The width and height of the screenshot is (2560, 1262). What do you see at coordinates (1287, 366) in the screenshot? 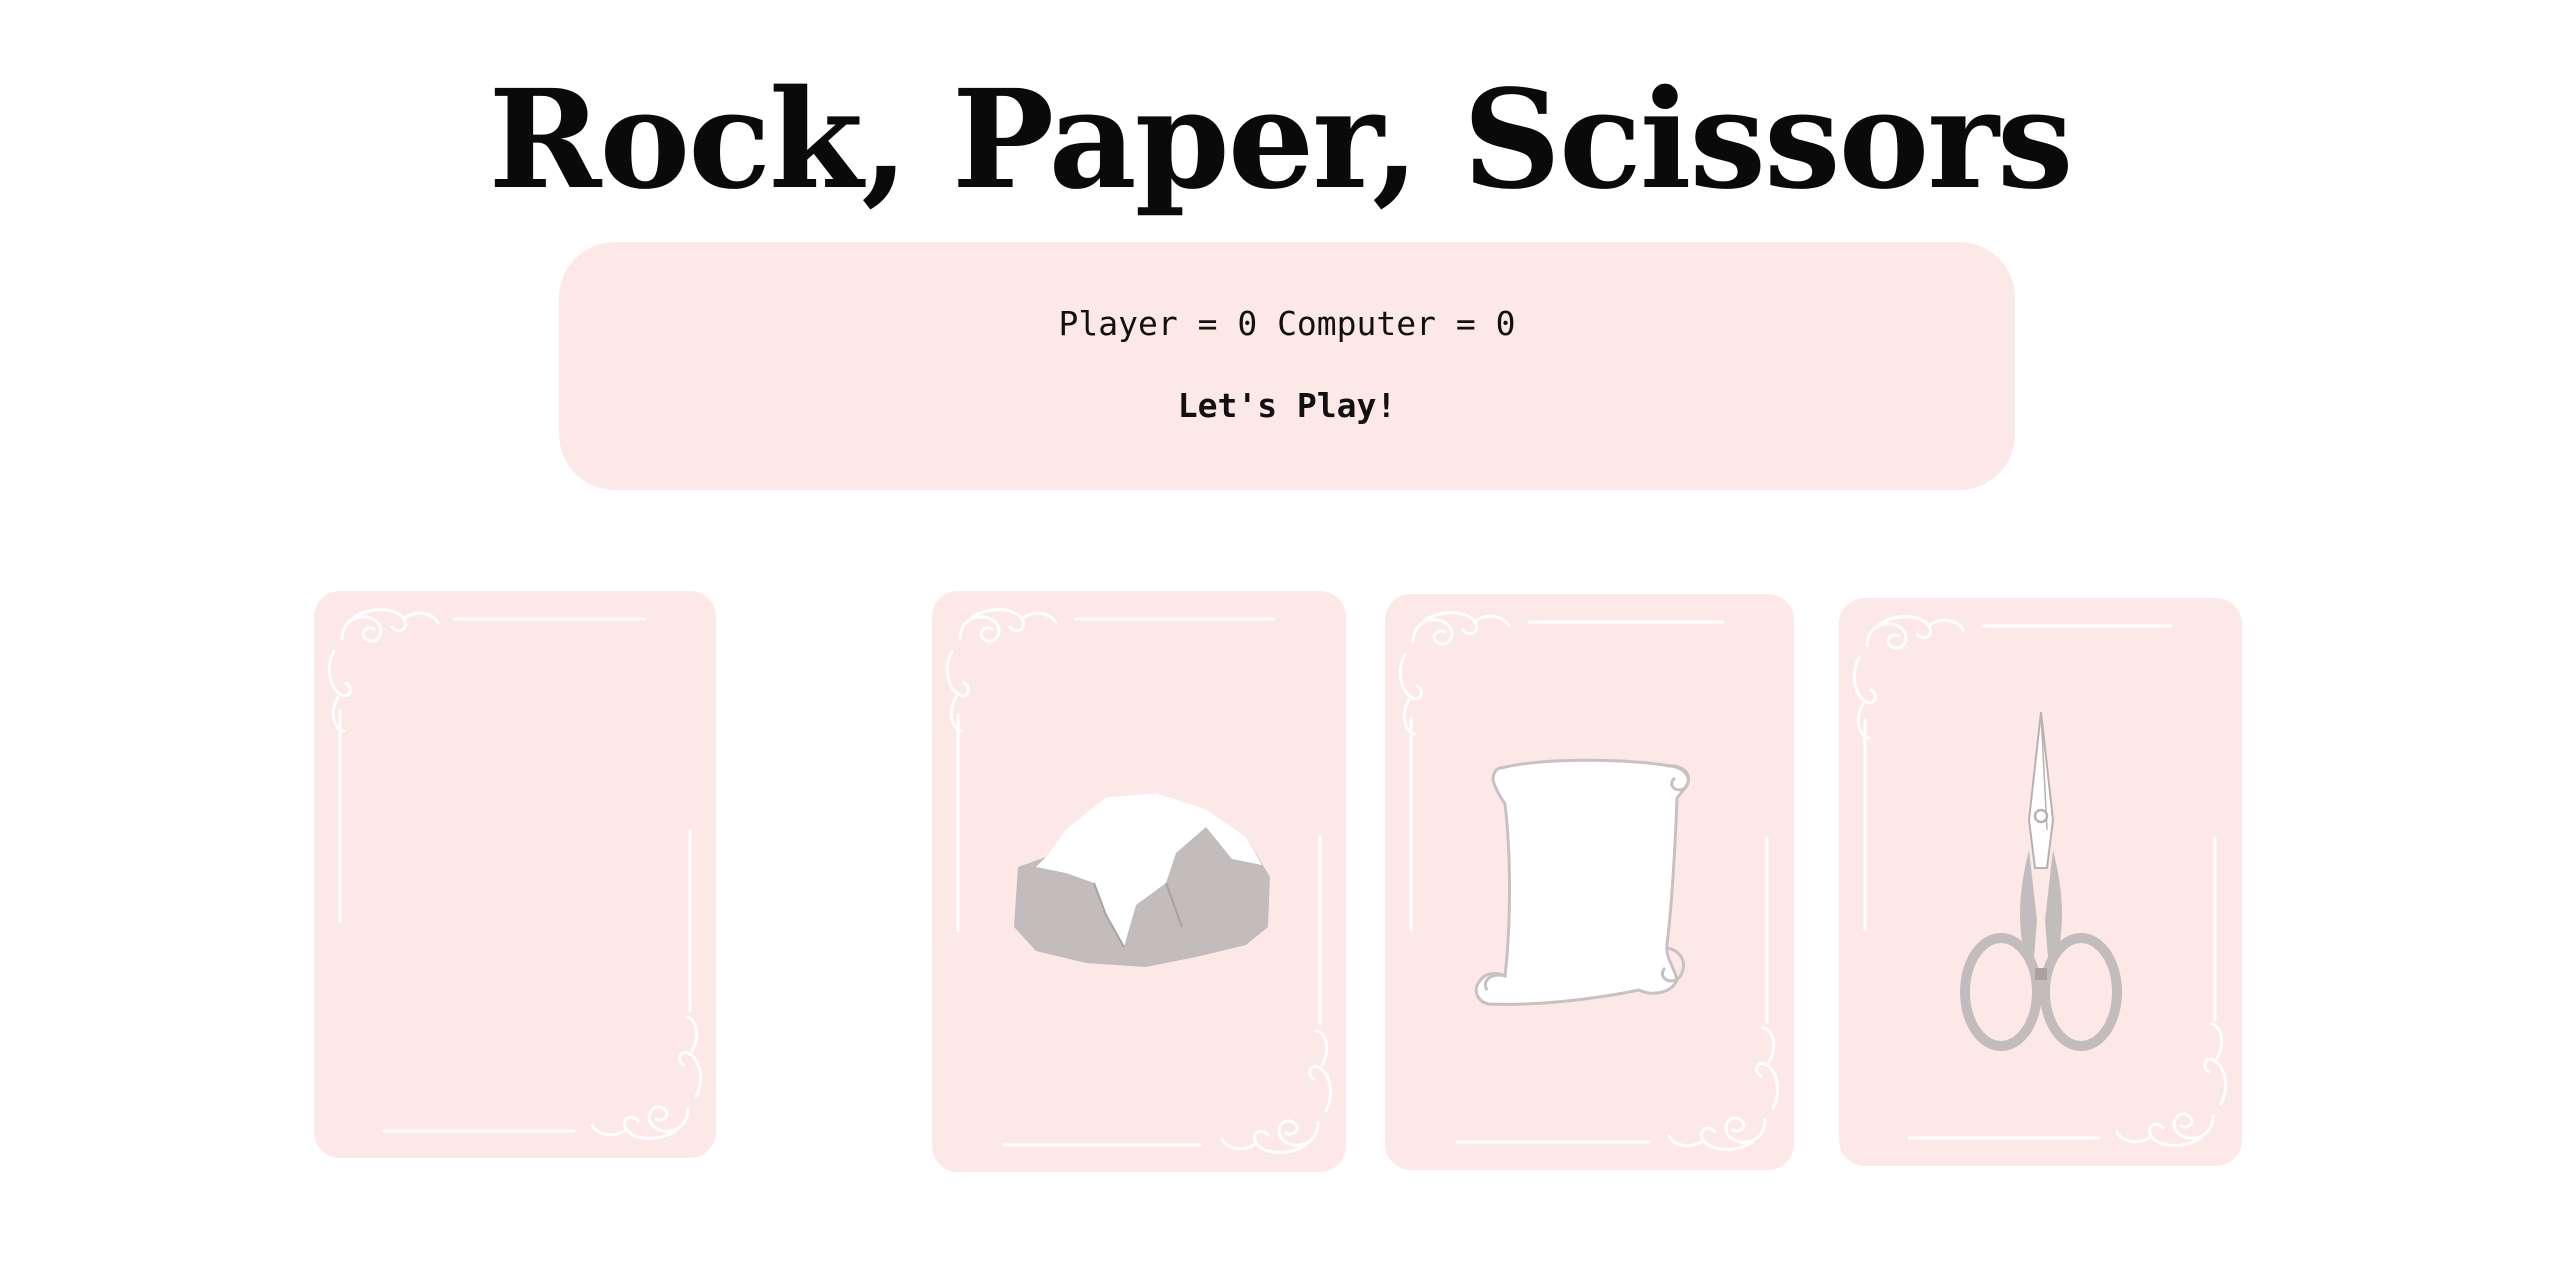
I see `scoreboard-panel: Player = 0 Computer = 0 Let's Play!` at bounding box center [1287, 366].